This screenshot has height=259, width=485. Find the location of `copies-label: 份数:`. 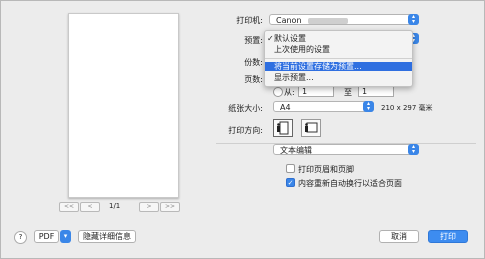

copies-label: 份数: is located at coordinates (253, 62).